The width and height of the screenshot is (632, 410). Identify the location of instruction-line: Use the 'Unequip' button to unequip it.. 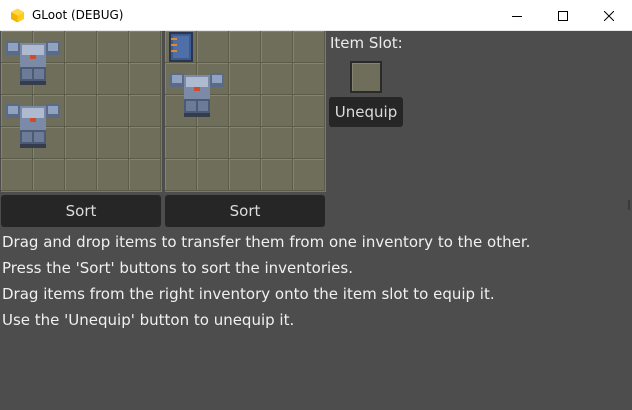
(148, 320).